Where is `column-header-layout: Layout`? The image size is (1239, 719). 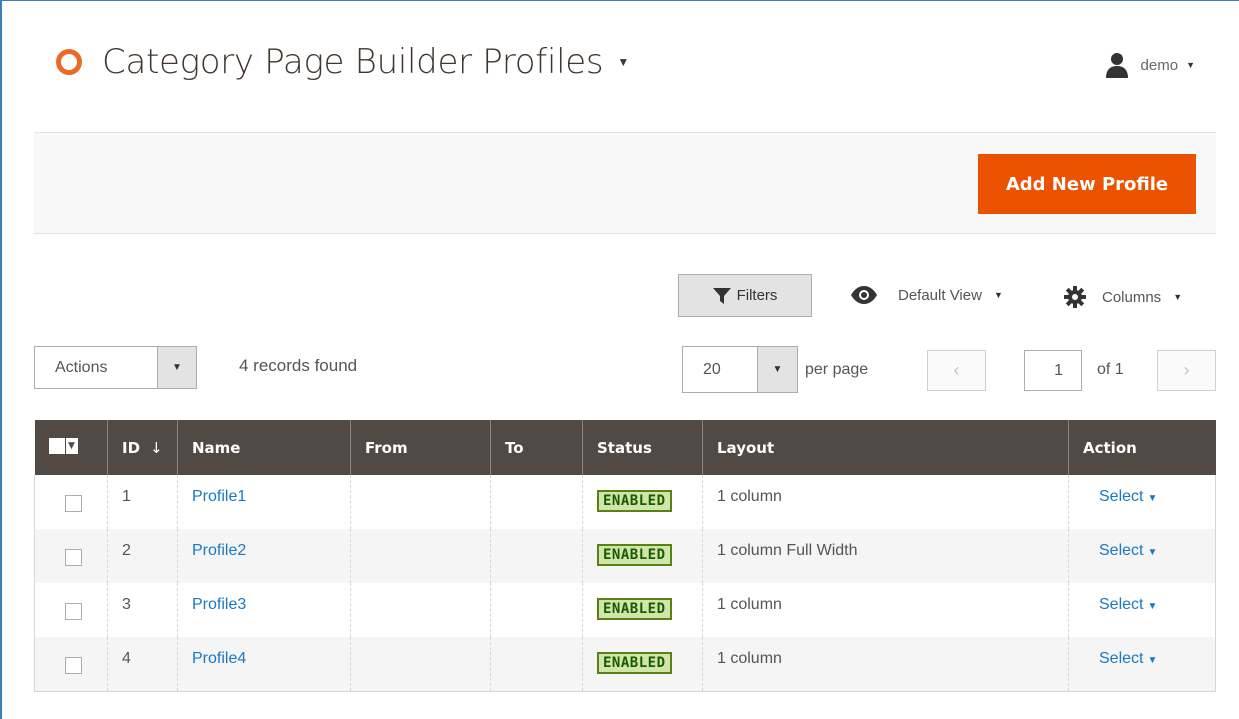
column-header-layout: Layout is located at coordinates (885, 447).